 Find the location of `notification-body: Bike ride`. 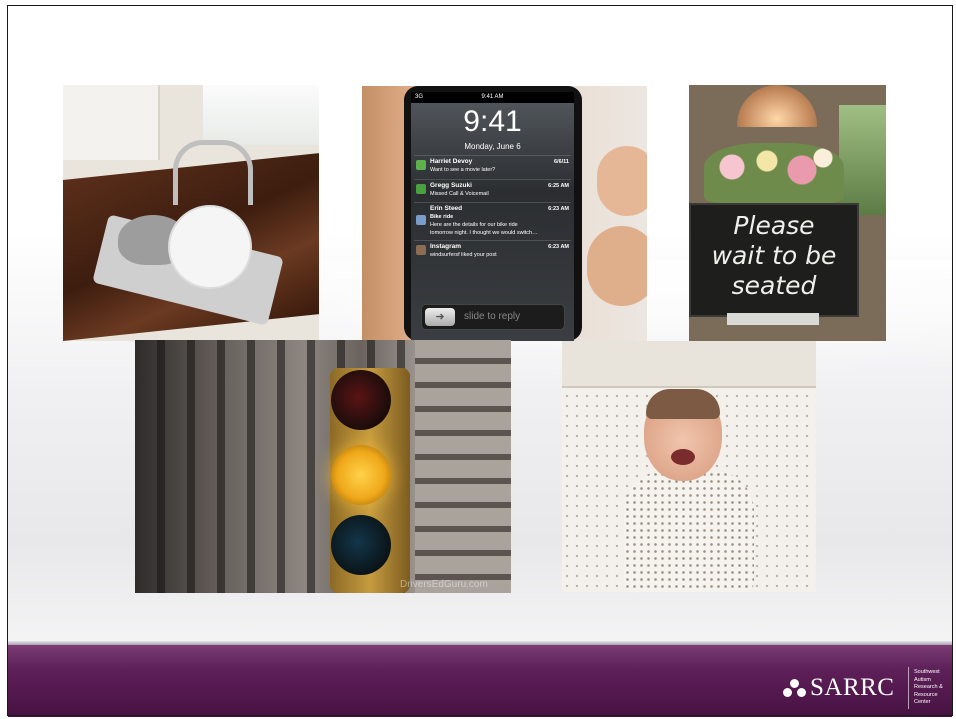

notification-body: Bike ride is located at coordinates (442, 217).